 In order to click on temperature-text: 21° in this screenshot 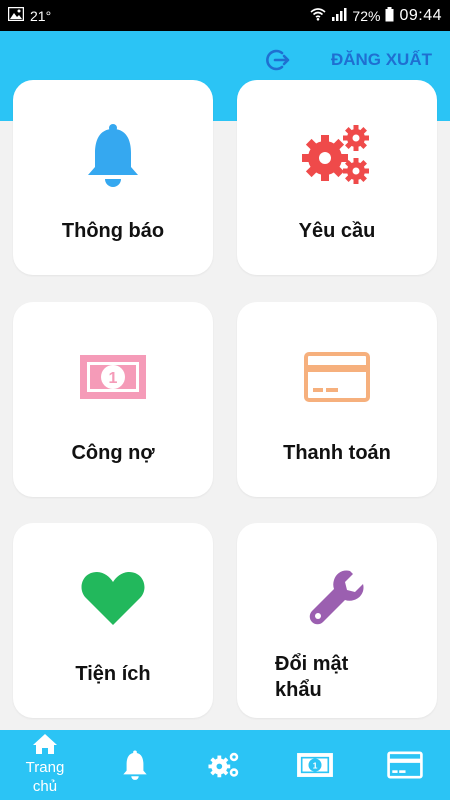, I will do `click(41, 15)`.